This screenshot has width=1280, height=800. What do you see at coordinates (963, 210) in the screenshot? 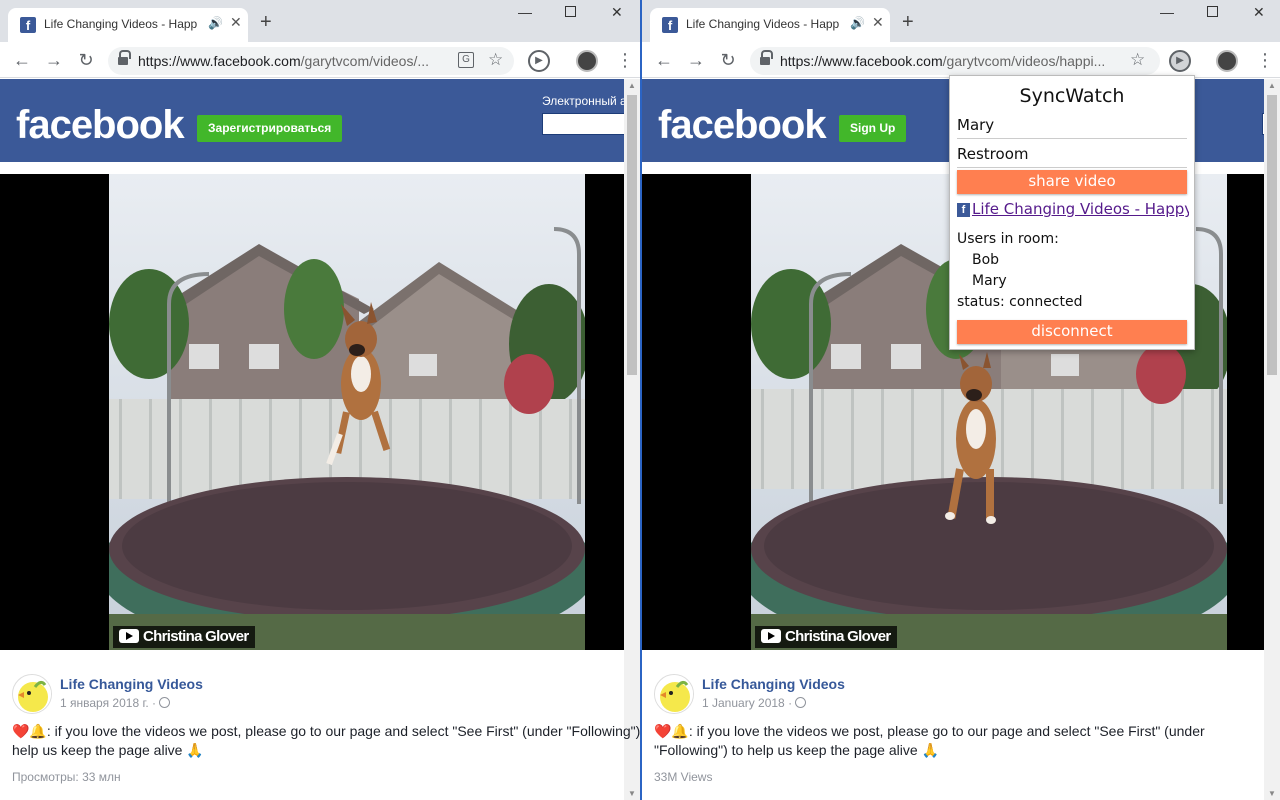
I see `facebook-icon: f` at bounding box center [963, 210].